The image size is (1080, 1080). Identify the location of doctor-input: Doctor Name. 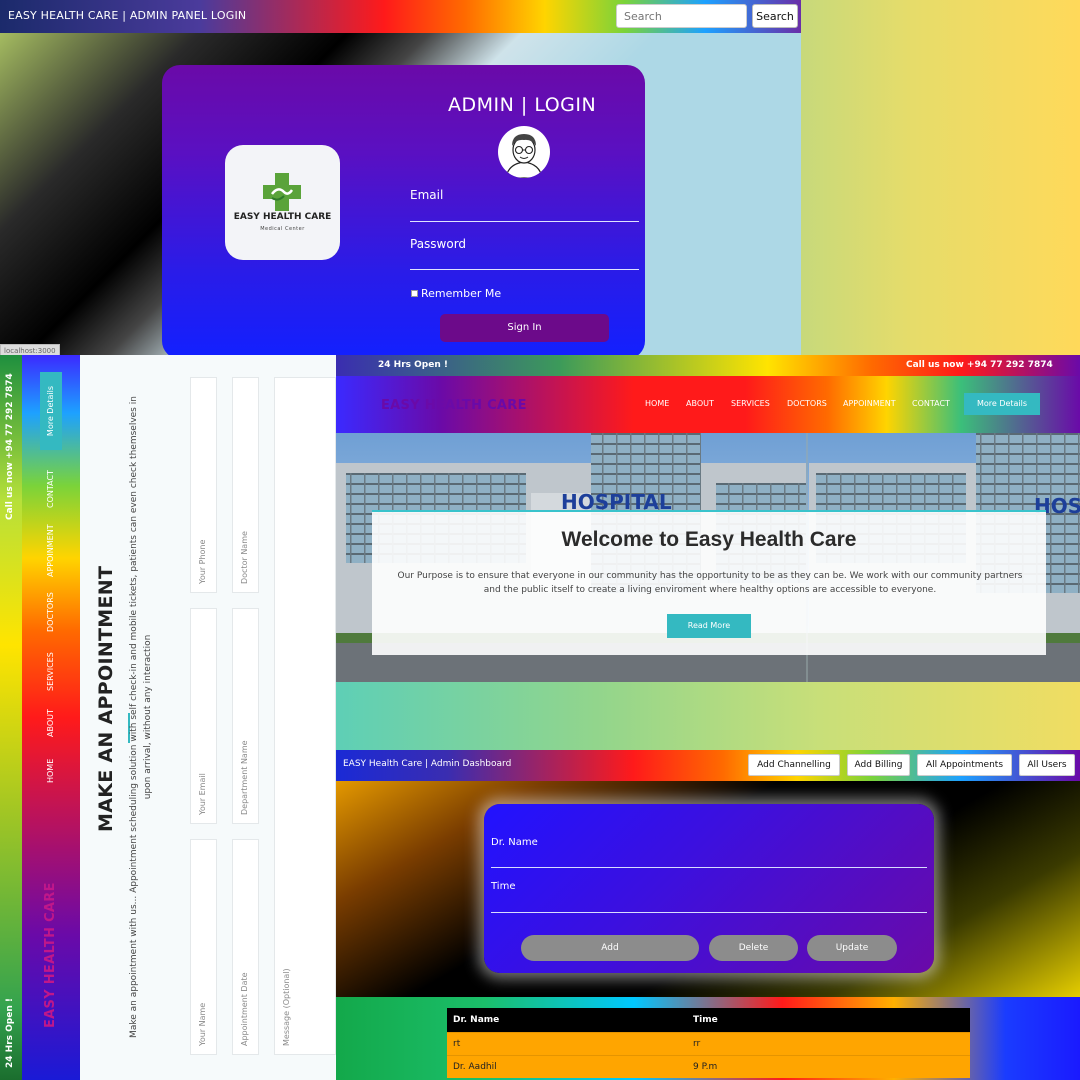
(245, 485).